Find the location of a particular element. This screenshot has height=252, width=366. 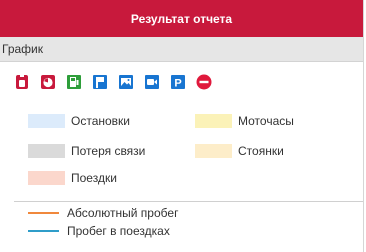

legend-connection-loss: Потеря связи is located at coordinates (86, 151).